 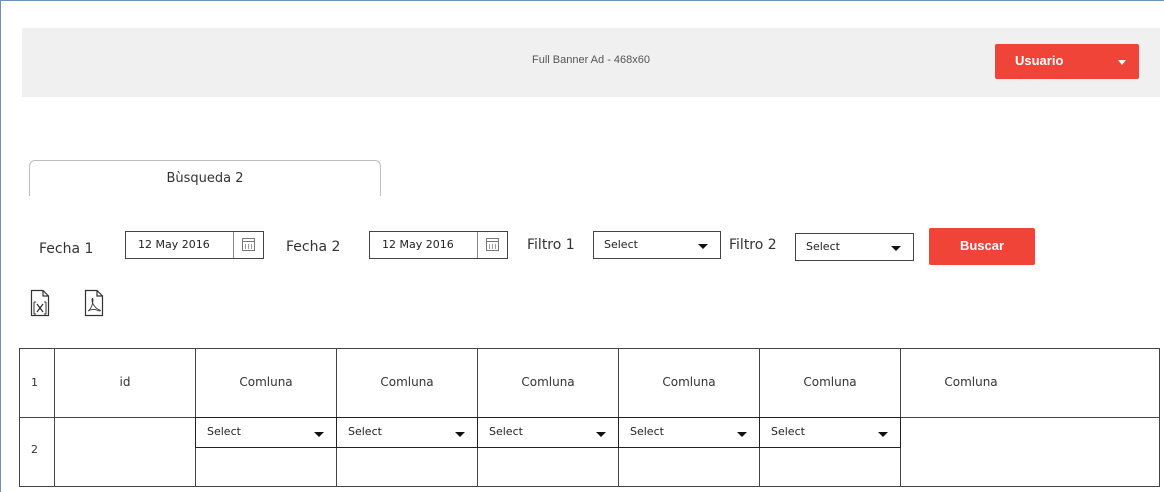 What do you see at coordinates (854, 247) in the screenshot?
I see `filtro2-select: Select` at bounding box center [854, 247].